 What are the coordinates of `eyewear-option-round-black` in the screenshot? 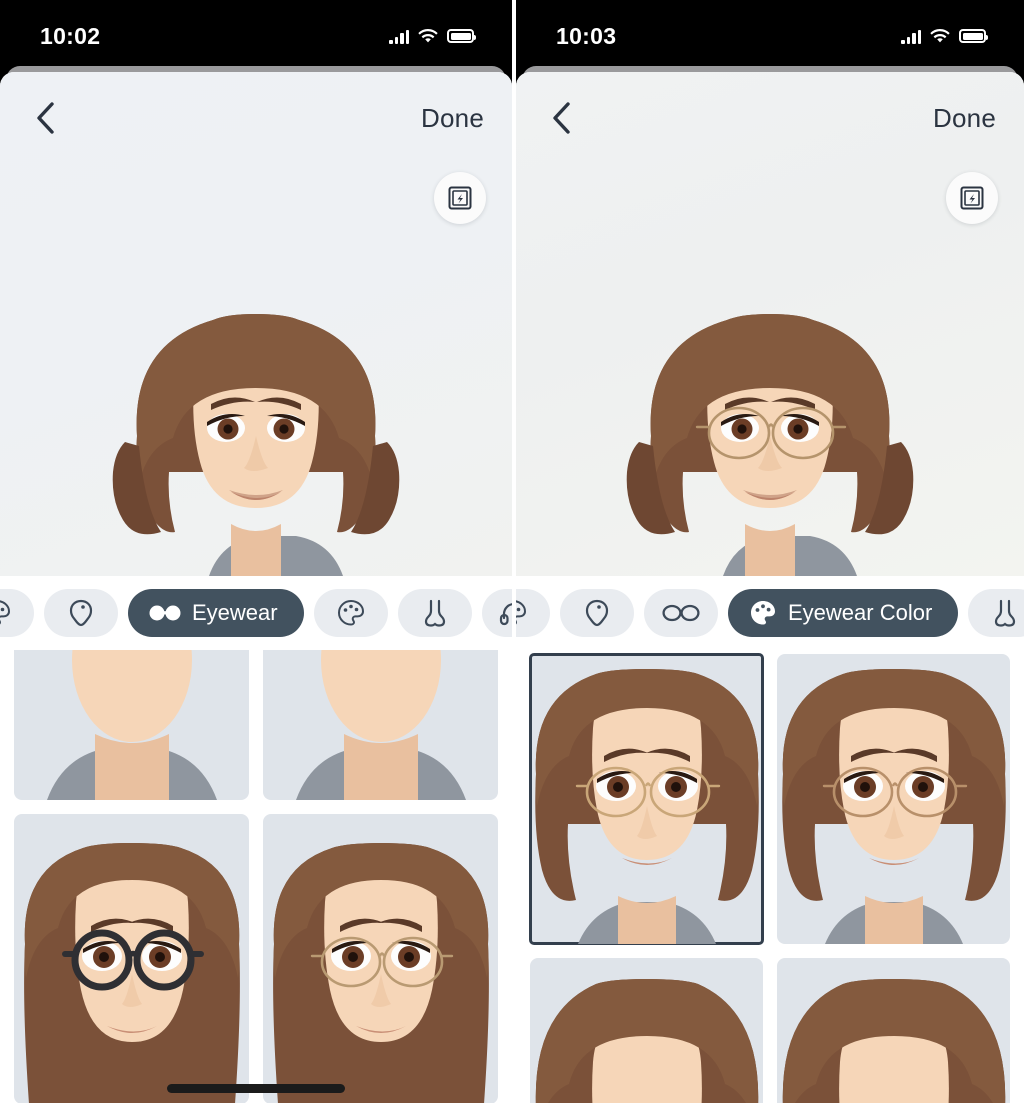 It's located at (131, 958).